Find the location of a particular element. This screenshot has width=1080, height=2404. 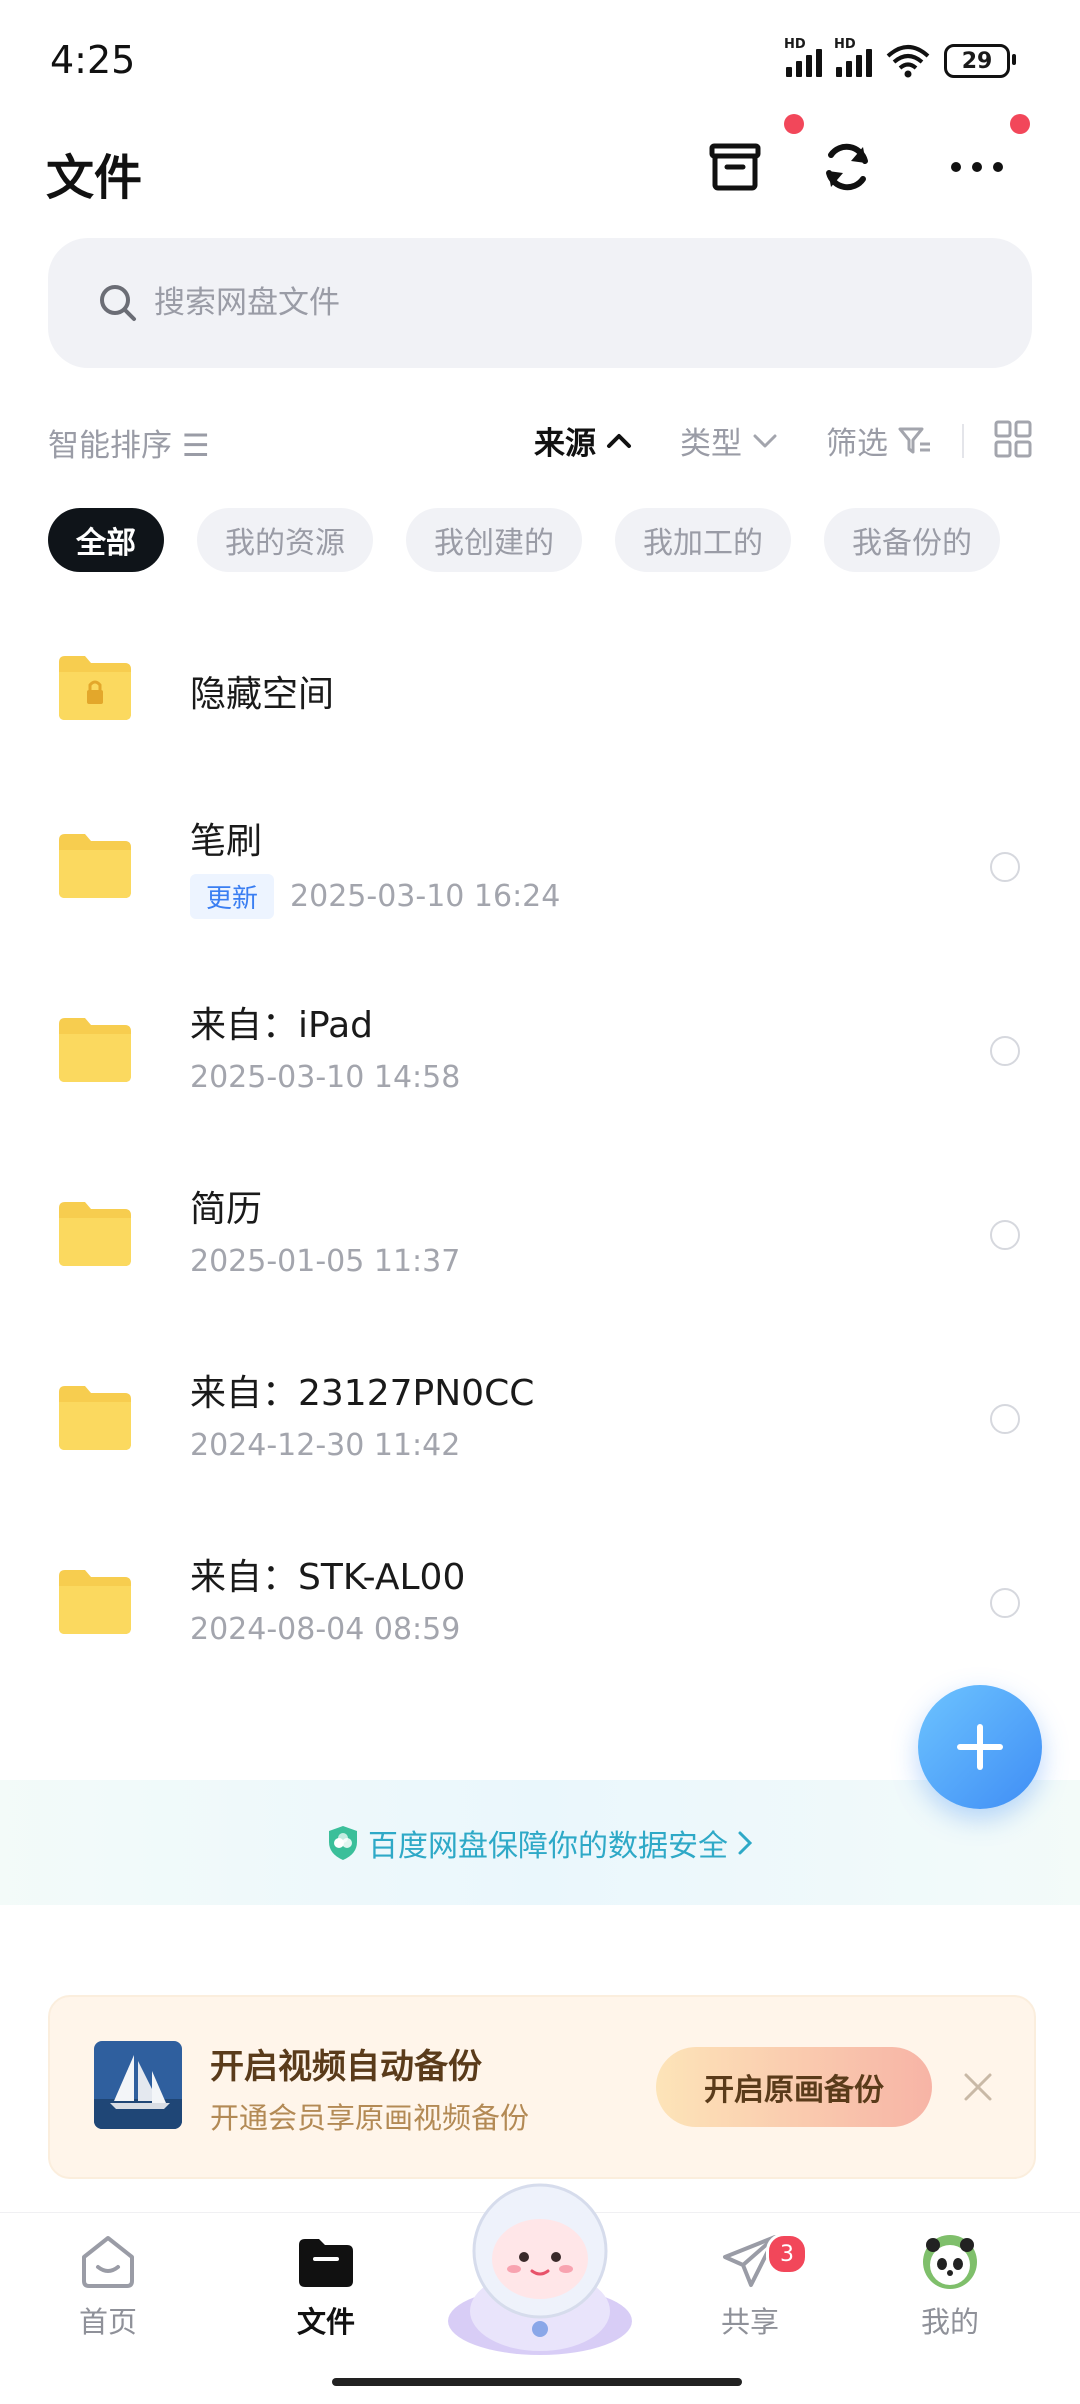

divider is located at coordinates (963, 440).